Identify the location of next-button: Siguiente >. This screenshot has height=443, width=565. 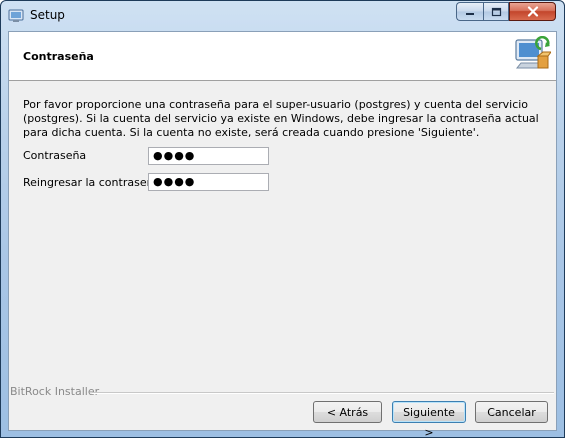
(429, 420).